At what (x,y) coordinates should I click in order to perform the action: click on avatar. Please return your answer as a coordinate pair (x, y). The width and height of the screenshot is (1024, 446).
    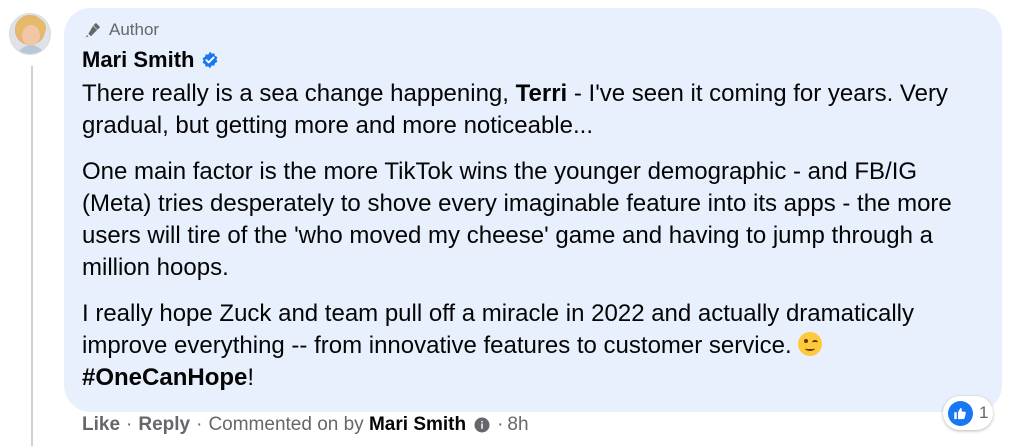
    Looking at the image, I should click on (30, 34).